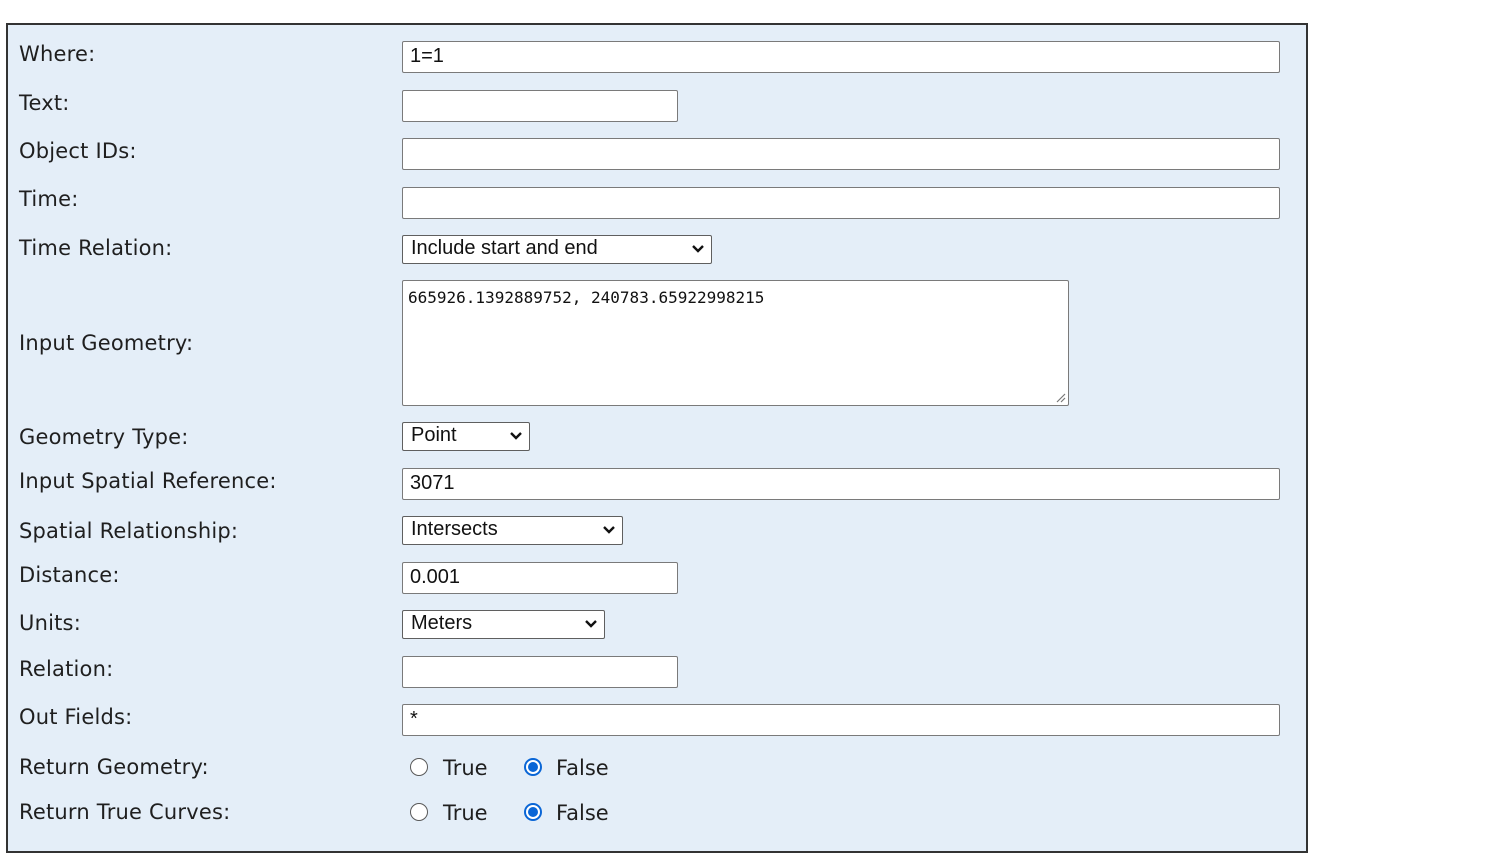  Describe the element at coordinates (419, 812) in the screenshot. I see `return-true-curves-true-radio` at that location.